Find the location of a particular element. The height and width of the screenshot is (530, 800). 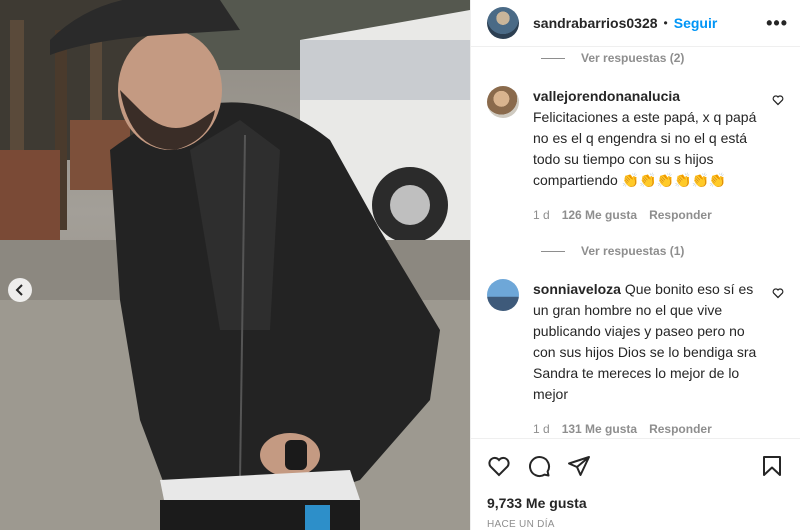

comment-username: vallejorendonanalucia is located at coordinates (606, 96).